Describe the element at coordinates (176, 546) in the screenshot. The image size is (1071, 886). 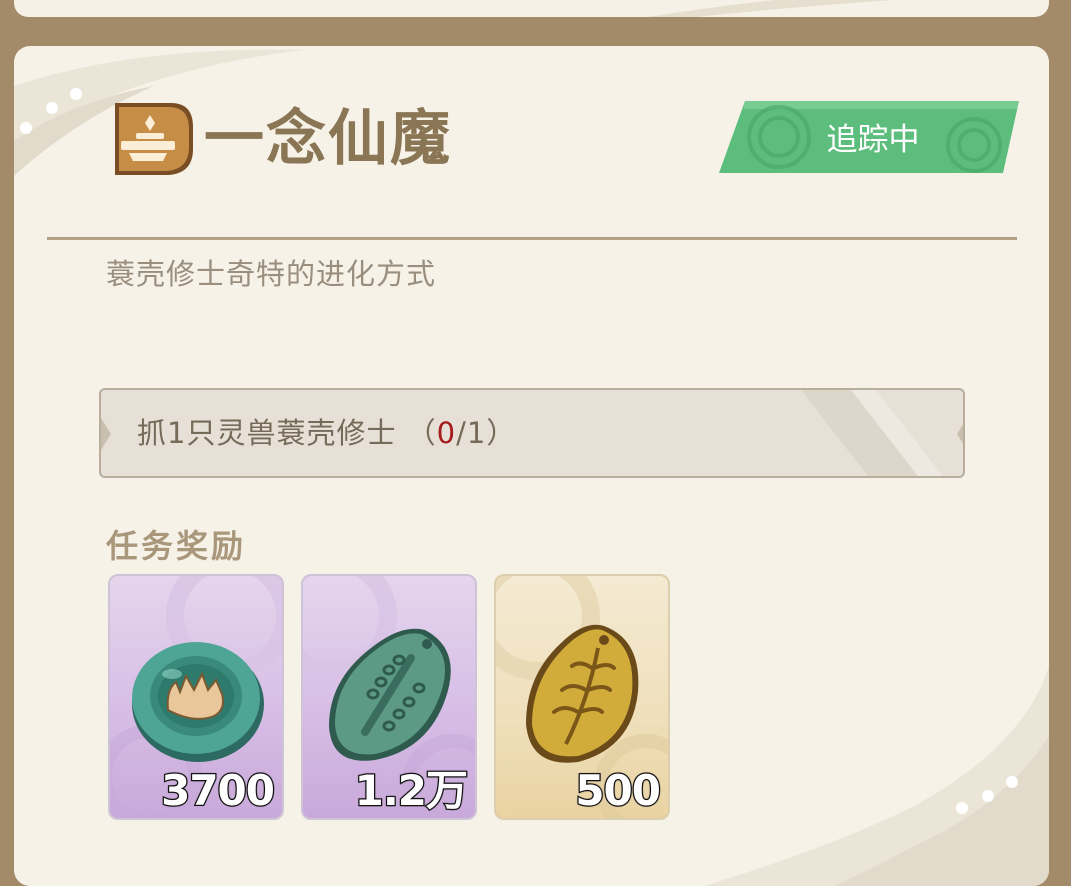
I see `rewards-title: 任务奖励` at that location.